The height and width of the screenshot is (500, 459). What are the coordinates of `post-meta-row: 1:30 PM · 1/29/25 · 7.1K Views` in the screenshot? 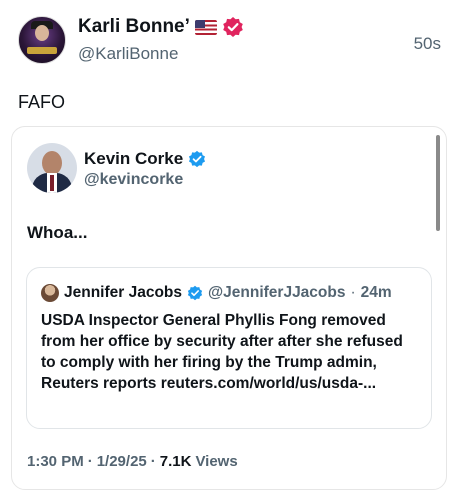 It's located at (132, 461).